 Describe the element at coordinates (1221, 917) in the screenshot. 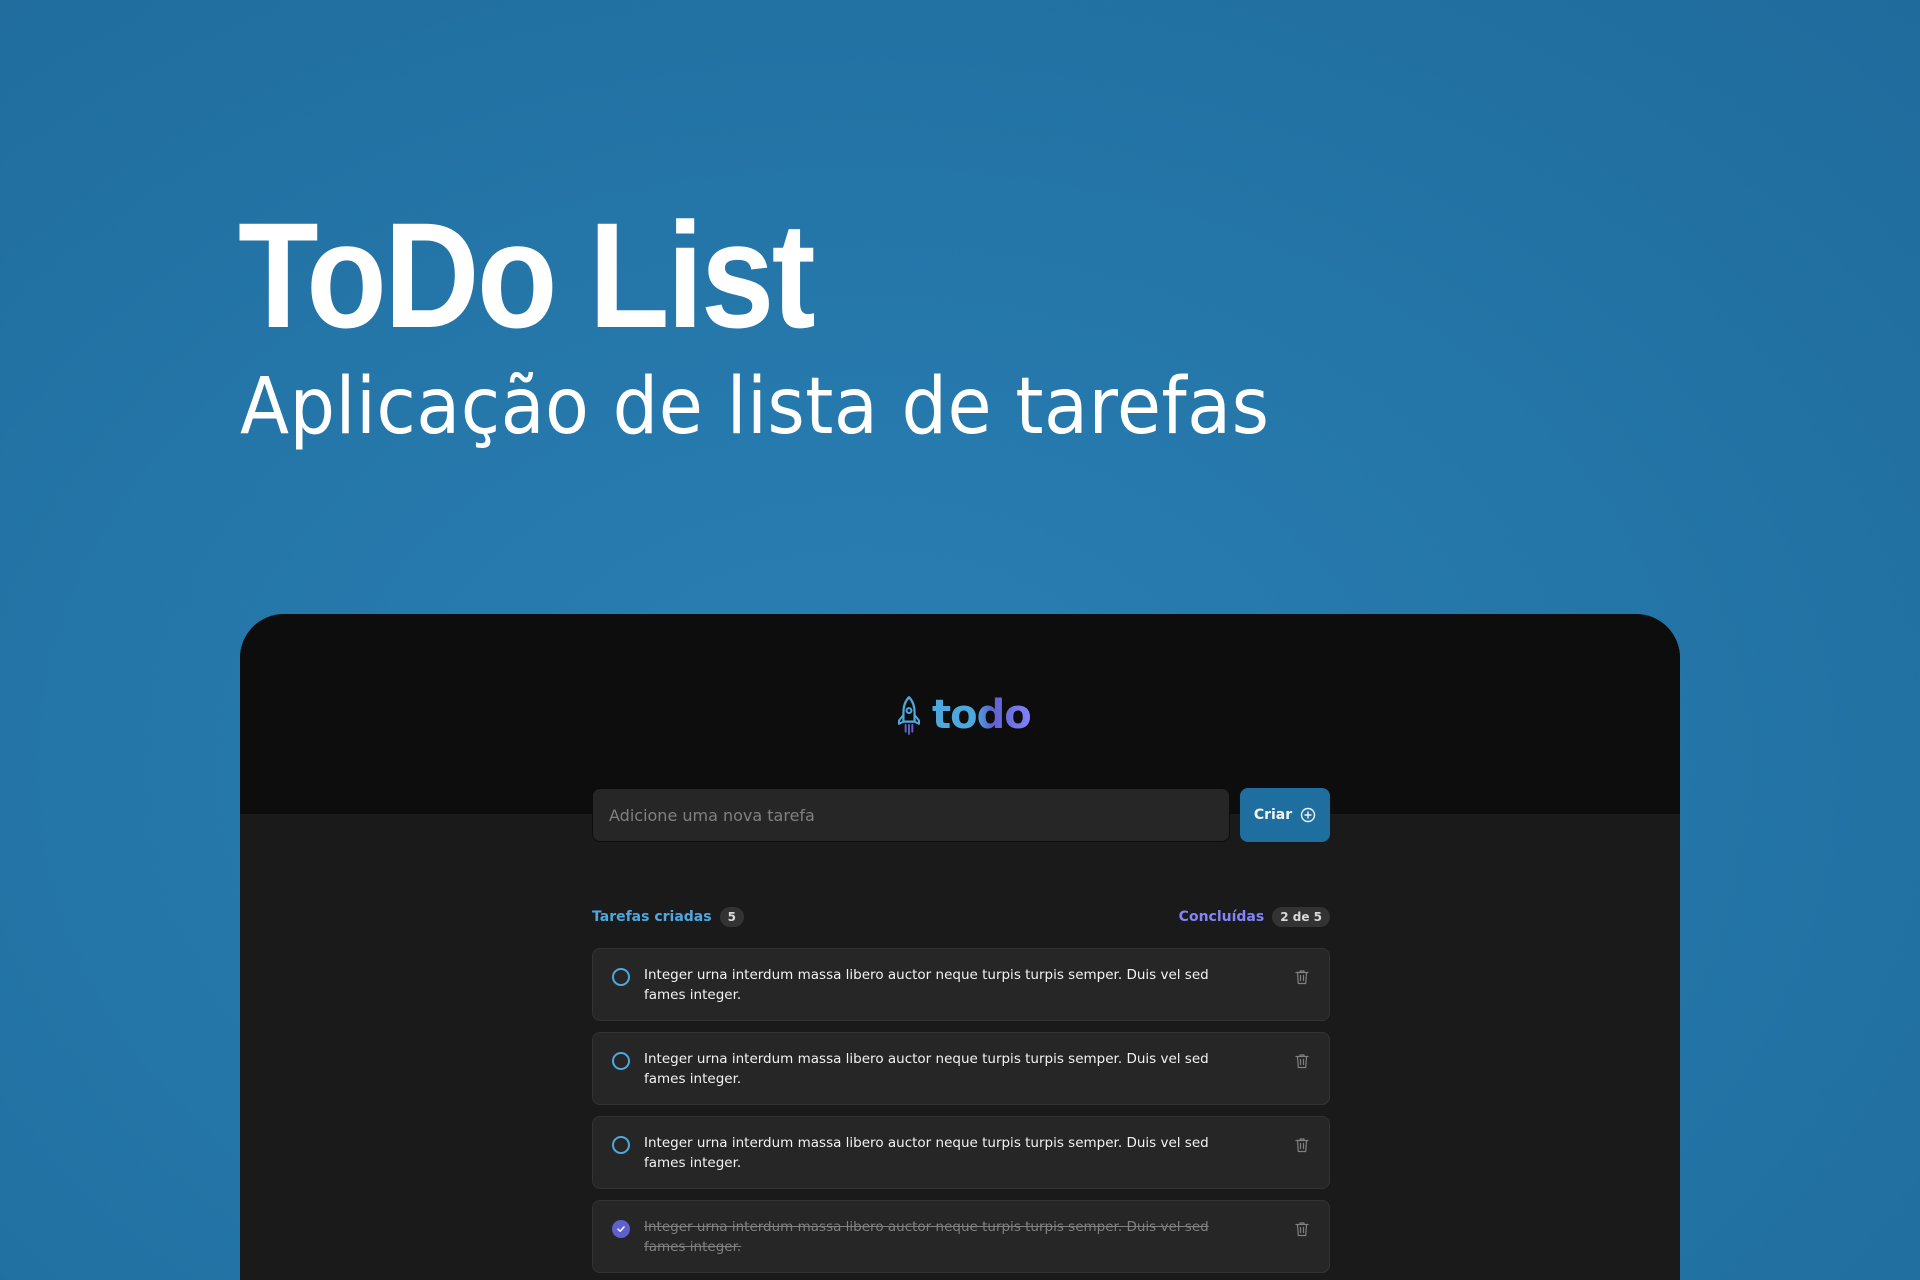

I see `done-label: Concluídas` at that location.